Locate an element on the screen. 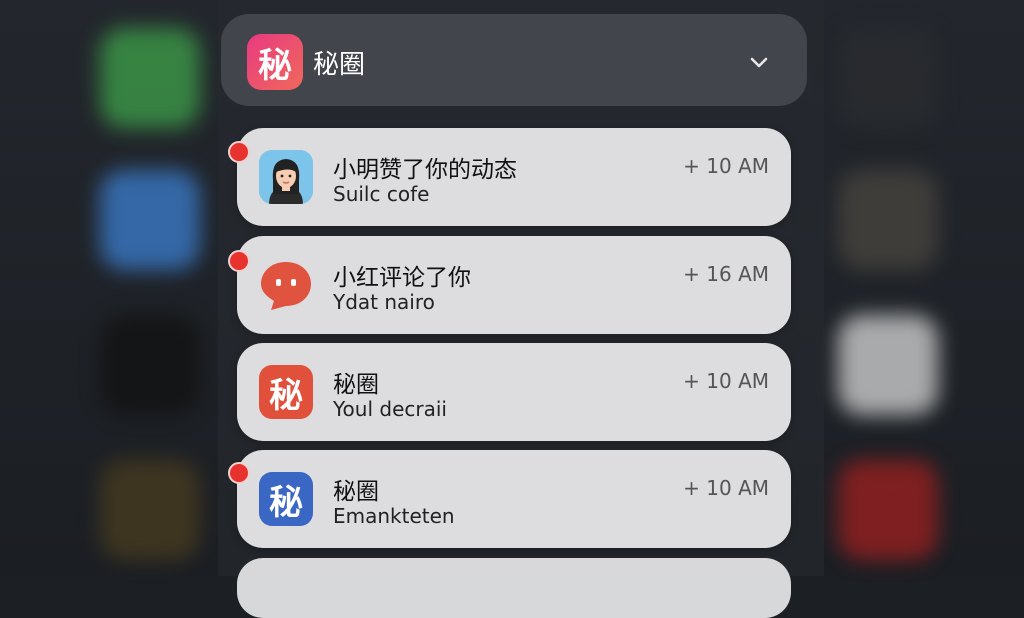 Image resolution: width=1024 pixels, height=618 pixels. notification-group-header: 秘 秘圈 is located at coordinates (514, 60).